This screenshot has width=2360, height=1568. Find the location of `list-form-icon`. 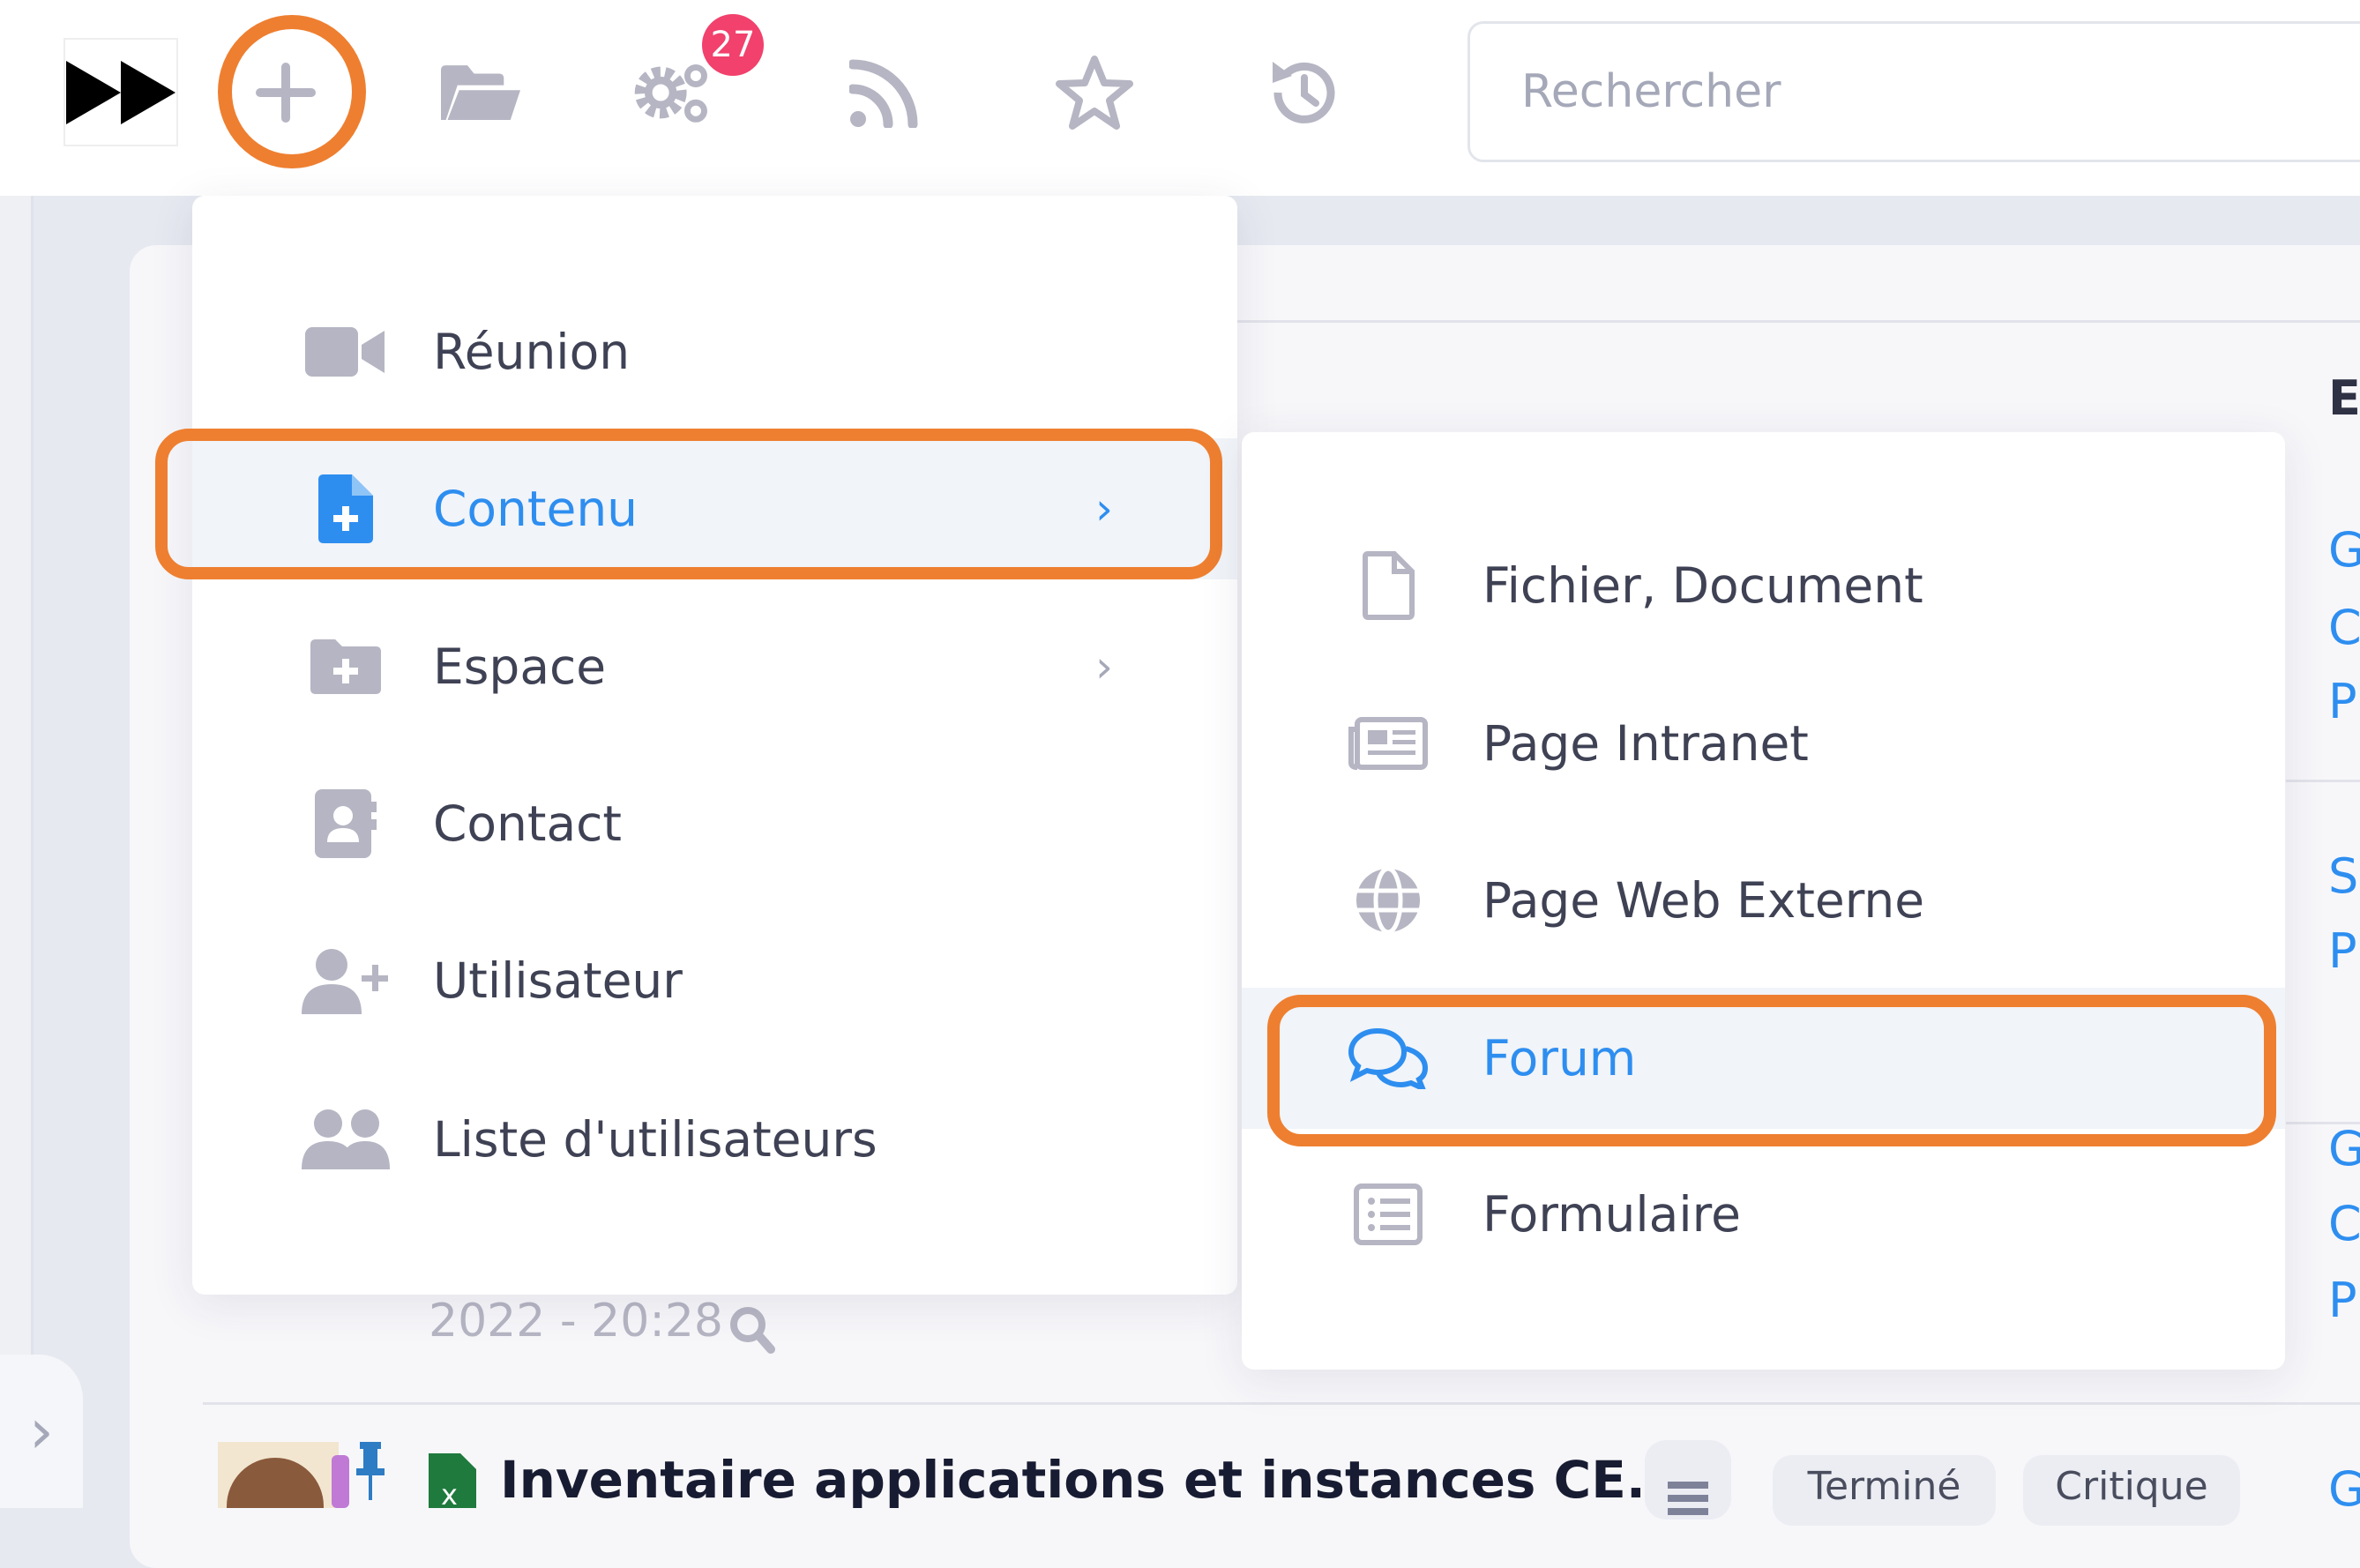

list-form-icon is located at coordinates (1388, 1214).